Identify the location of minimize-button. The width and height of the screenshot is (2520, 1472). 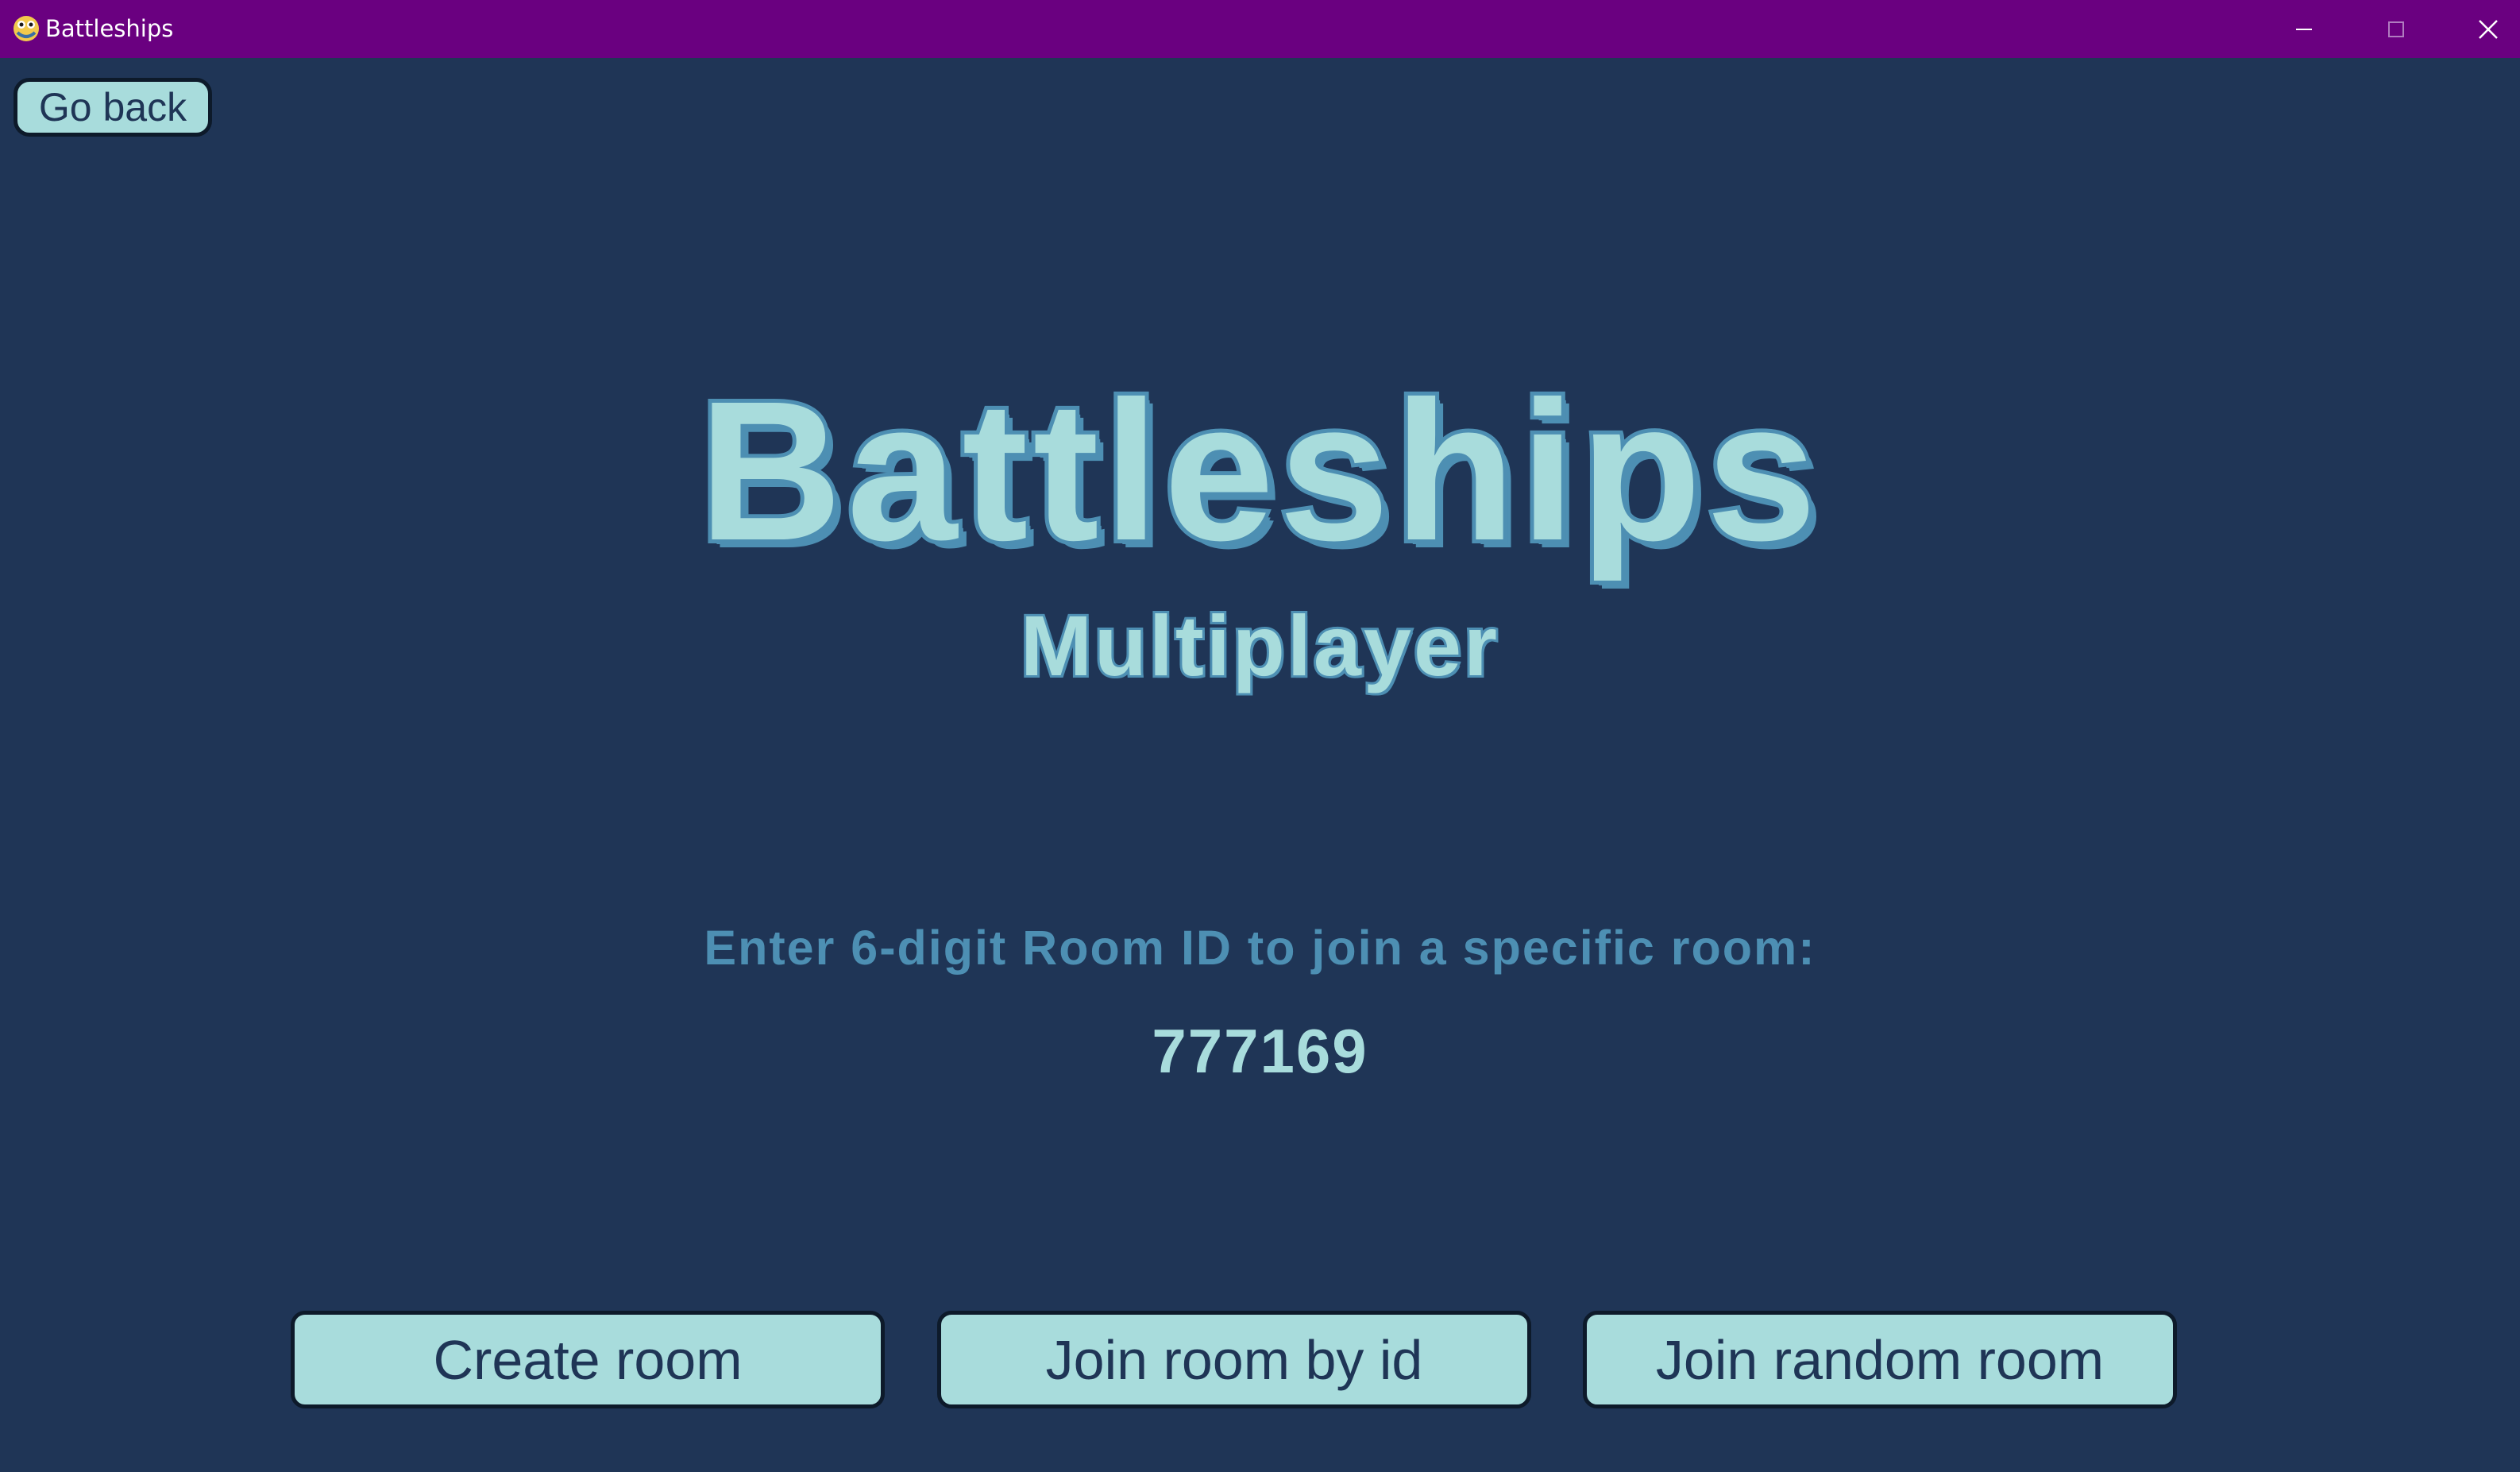
(2304, 29).